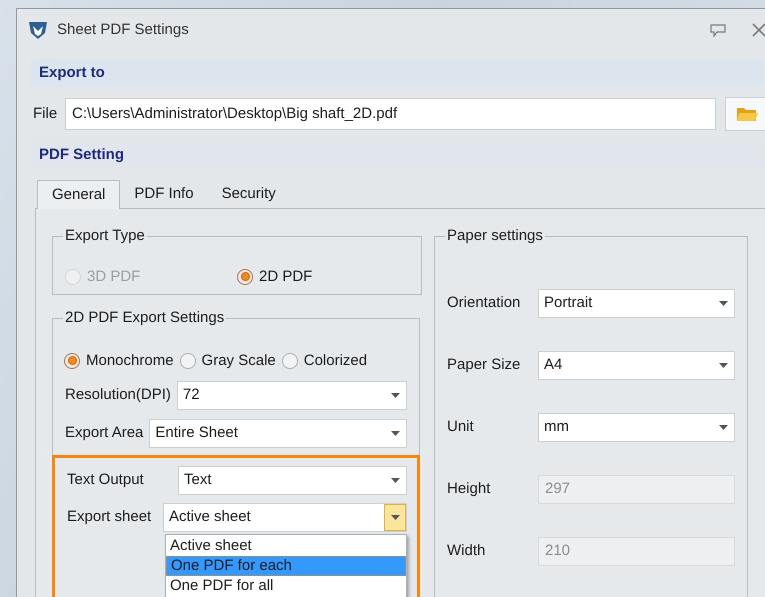  Describe the element at coordinates (484, 364) in the screenshot. I see `field-label: Paper Size` at that location.